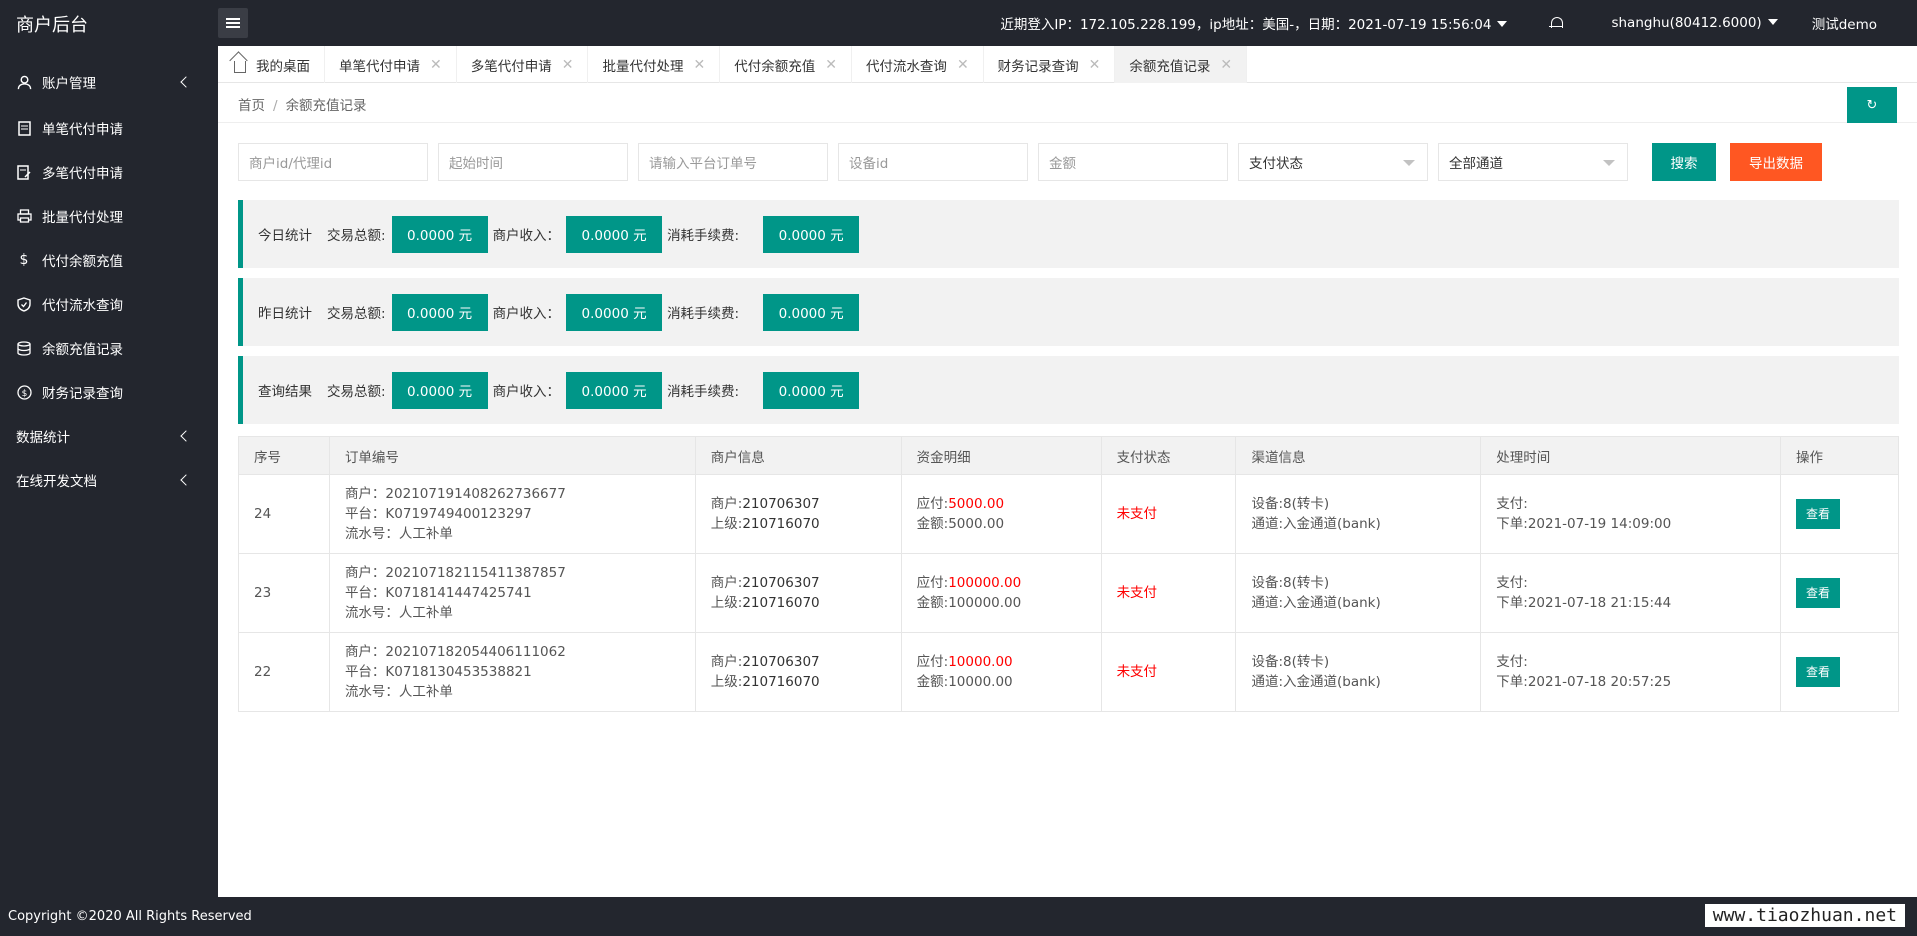 This screenshot has height=936, width=1917. What do you see at coordinates (1038, 66) in the screenshot?
I see `tab-label: 财务记录查询` at bounding box center [1038, 66].